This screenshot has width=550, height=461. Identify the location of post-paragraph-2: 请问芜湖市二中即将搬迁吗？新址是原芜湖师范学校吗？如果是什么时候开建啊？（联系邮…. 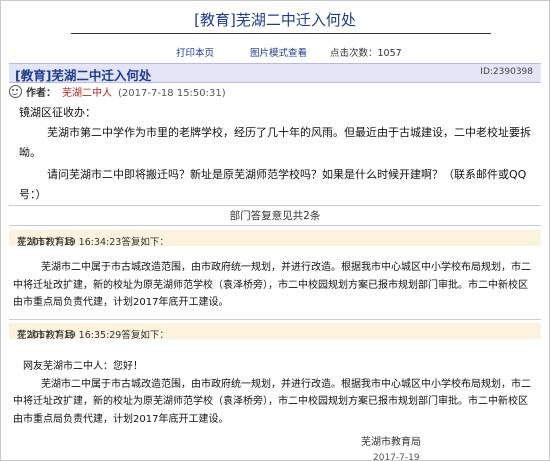
(273, 184).